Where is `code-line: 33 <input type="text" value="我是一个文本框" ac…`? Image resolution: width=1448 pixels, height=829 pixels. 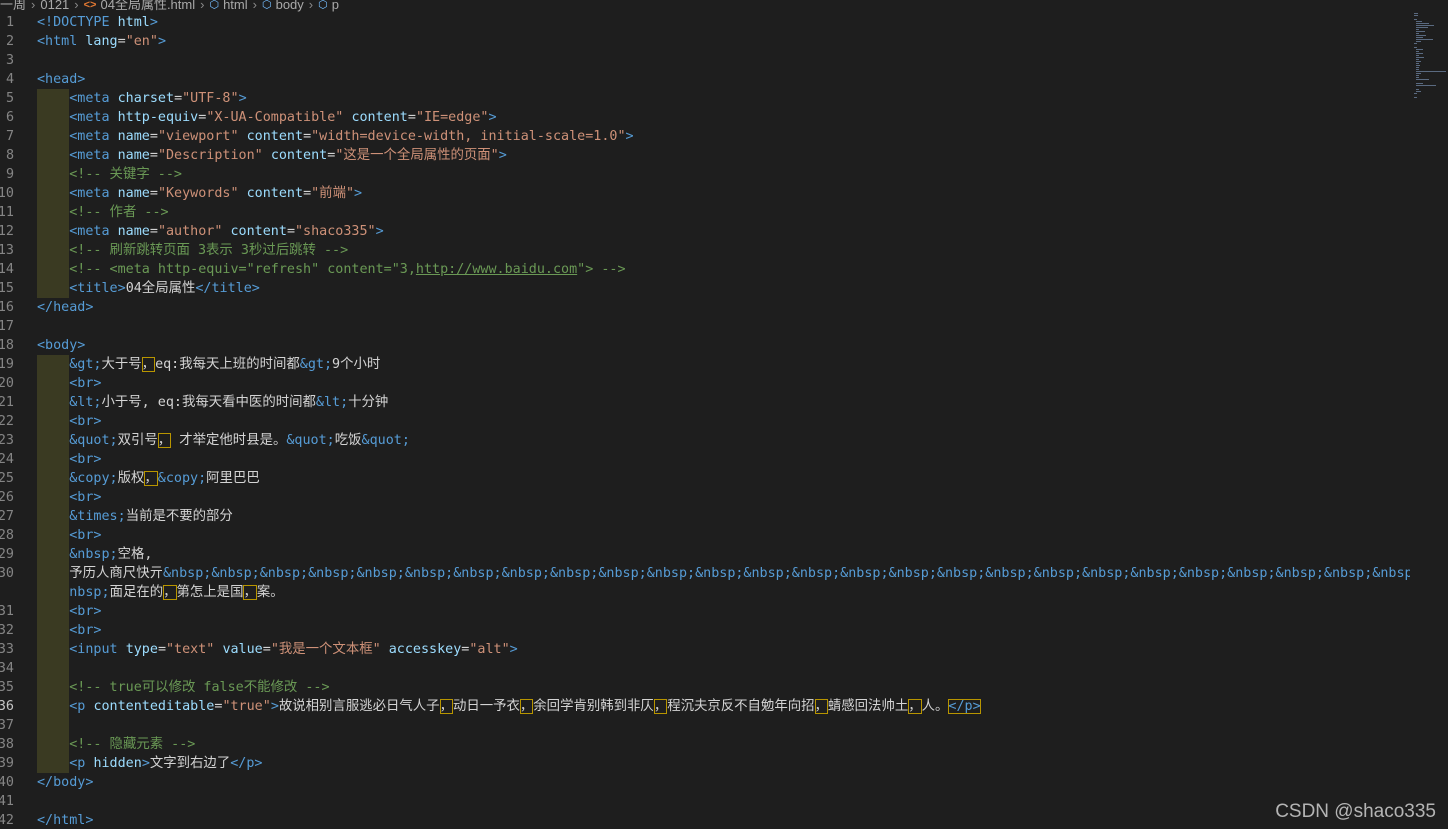 code-line: 33 <input type="text" value="我是一个文本框" ac… is located at coordinates (705, 649).